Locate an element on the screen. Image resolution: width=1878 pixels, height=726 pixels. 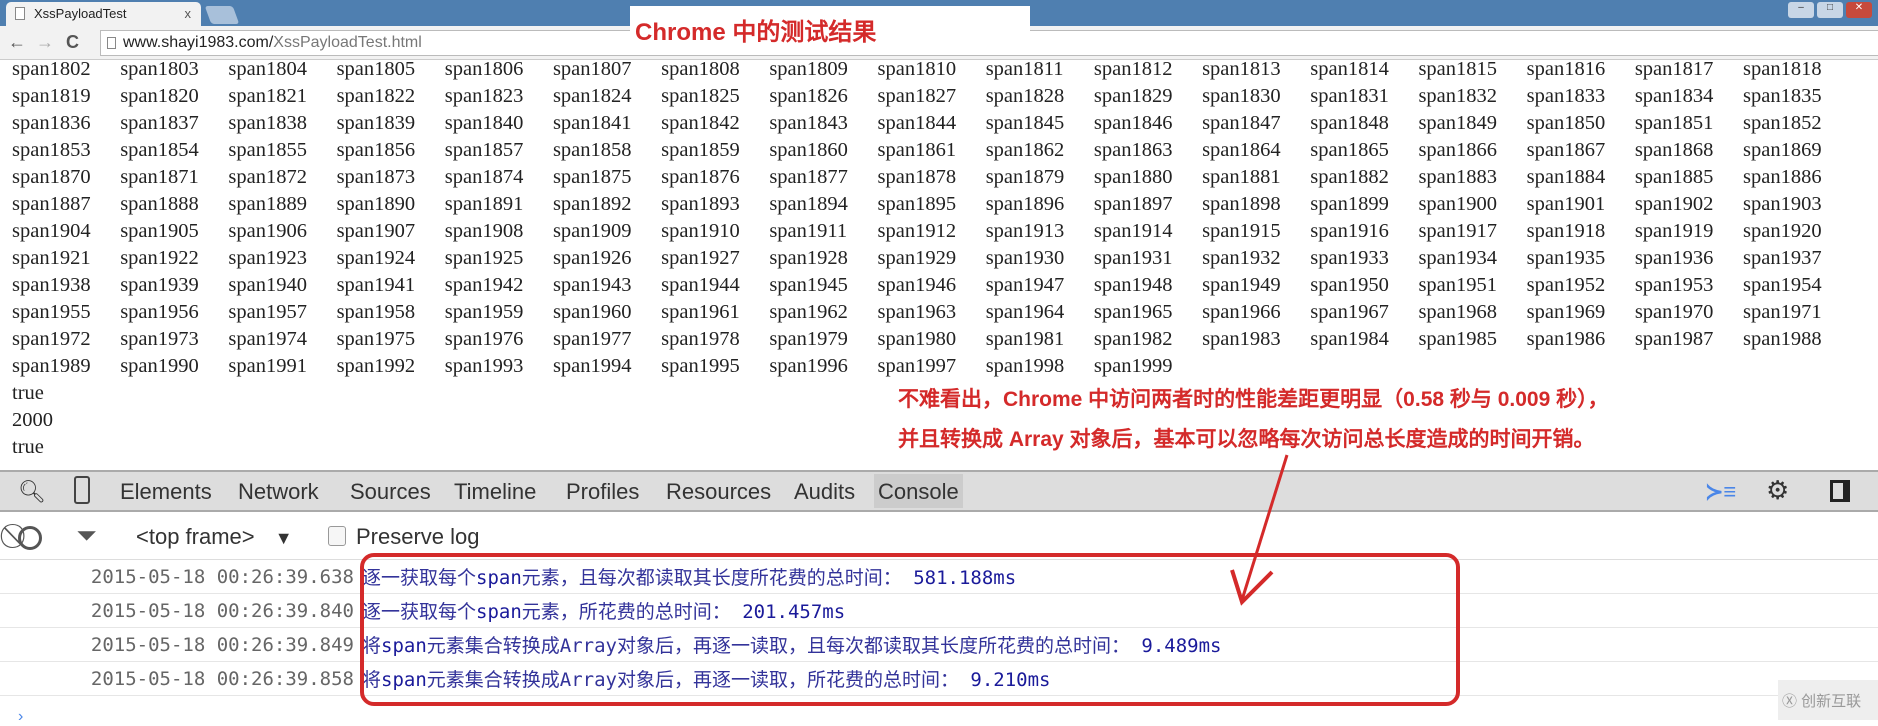
watermark-text: 创新互联 is located at coordinates (1831, 701).